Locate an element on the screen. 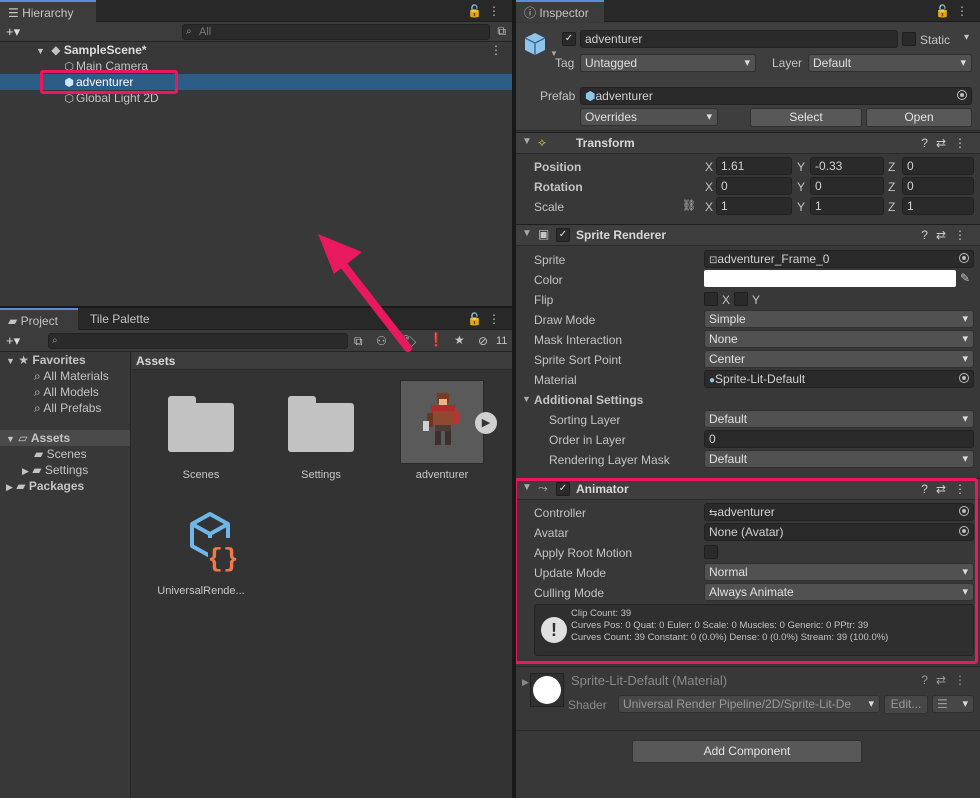  tab-inspector: ⓘ Inspector is located at coordinates (560, 11).